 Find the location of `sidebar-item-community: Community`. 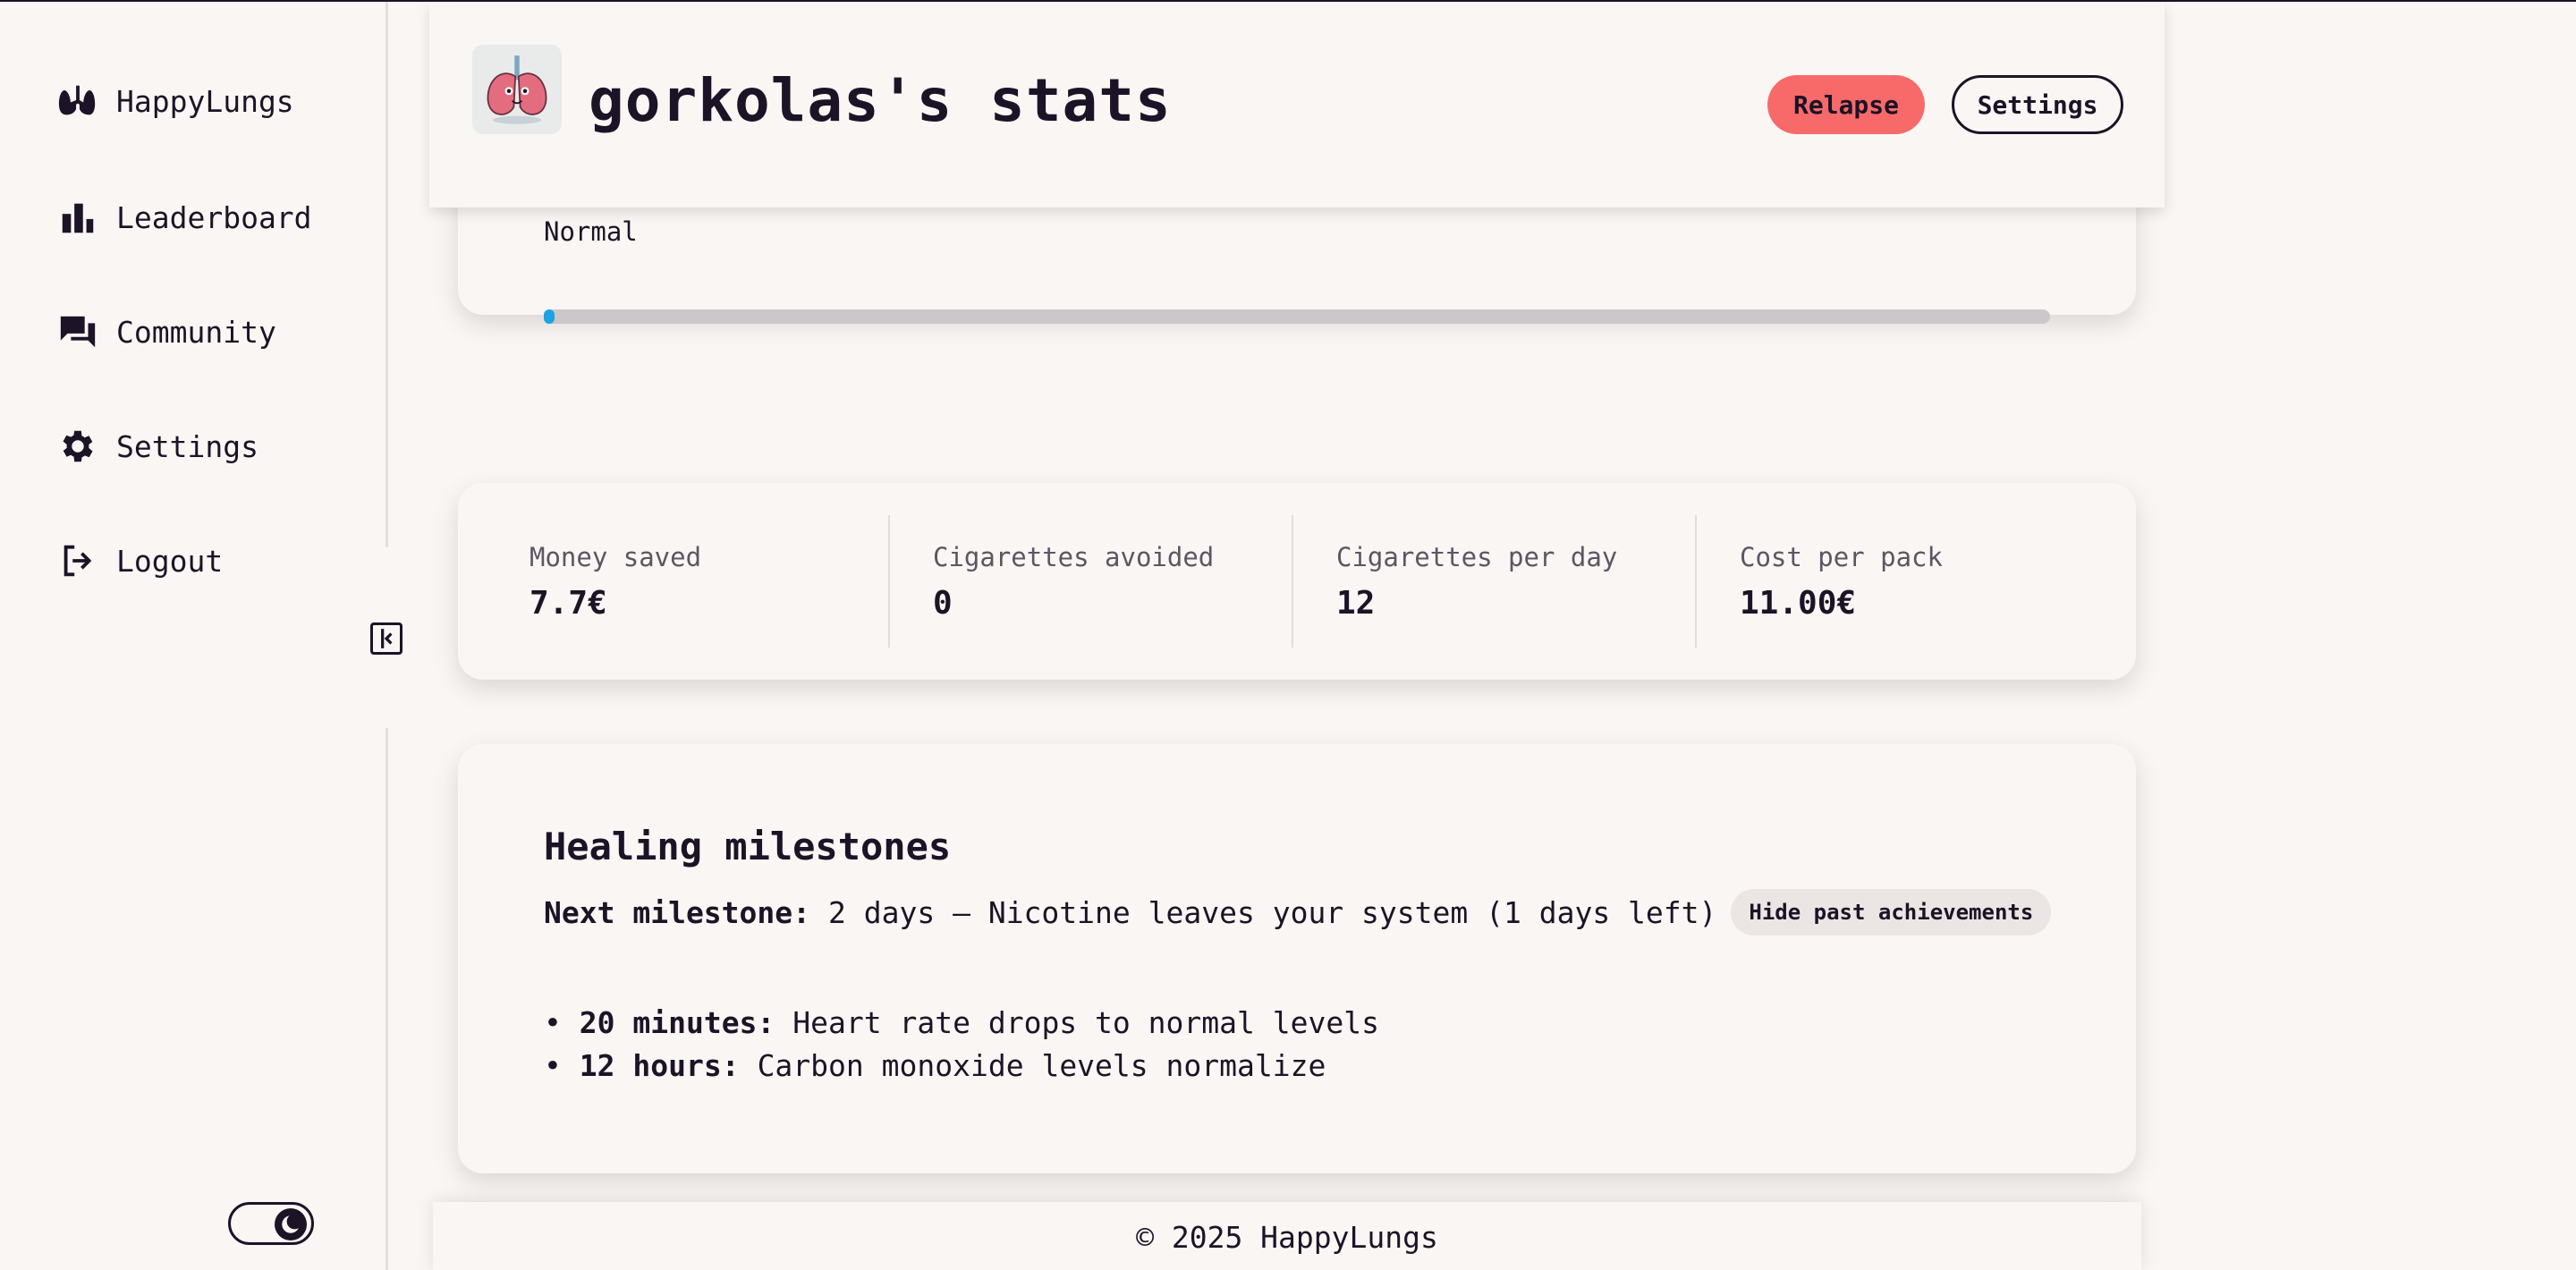

sidebar-item-community: Community is located at coordinates (166, 332).